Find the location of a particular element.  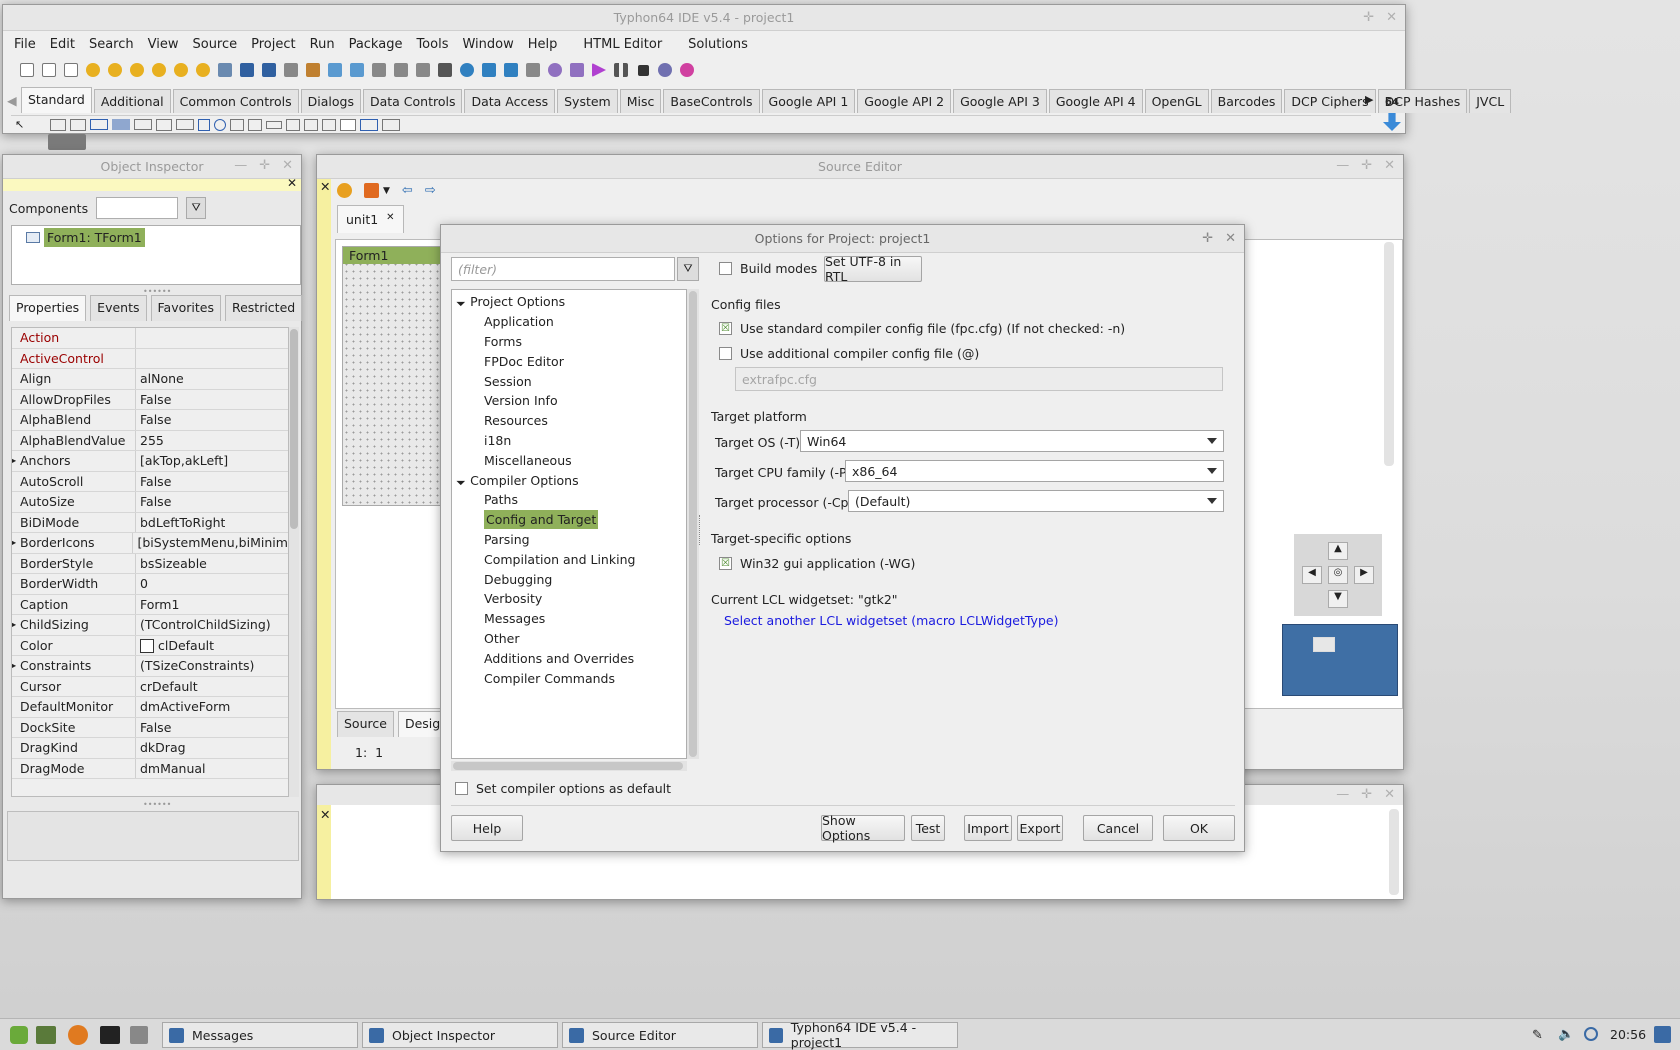

jump-back-icon: ⇦ is located at coordinates (407, 190).